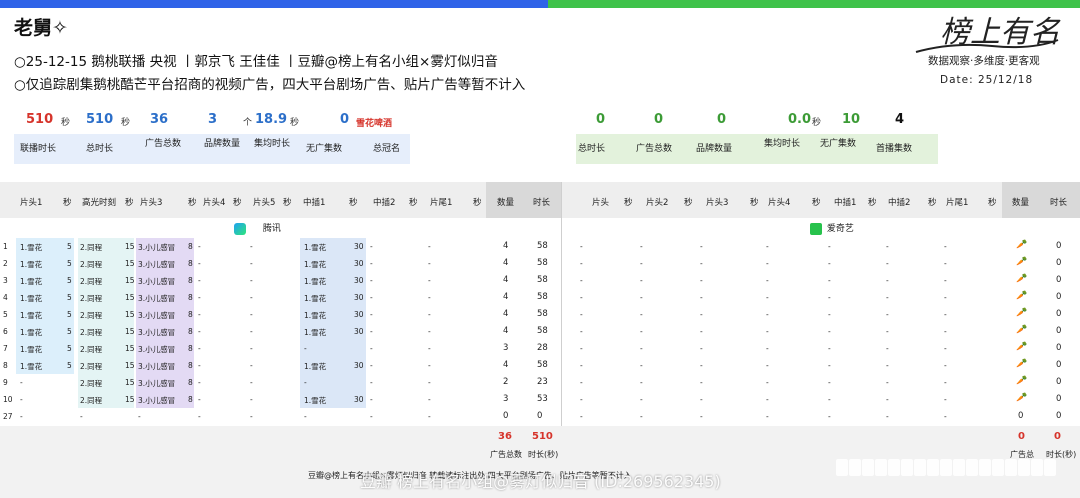 The width and height of the screenshot is (1080, 498). I want to click on left-stat-value: 36, so click(159, 119).